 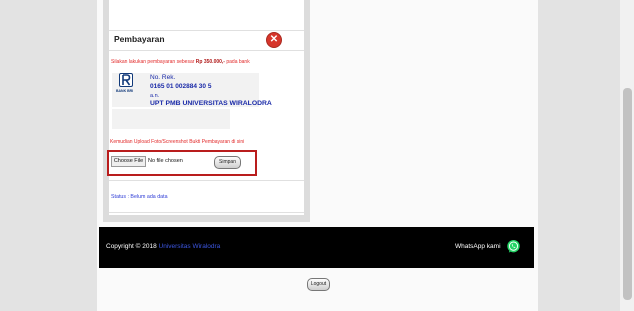 I want to click on close-button: ✕, so click(x=274, y=40).